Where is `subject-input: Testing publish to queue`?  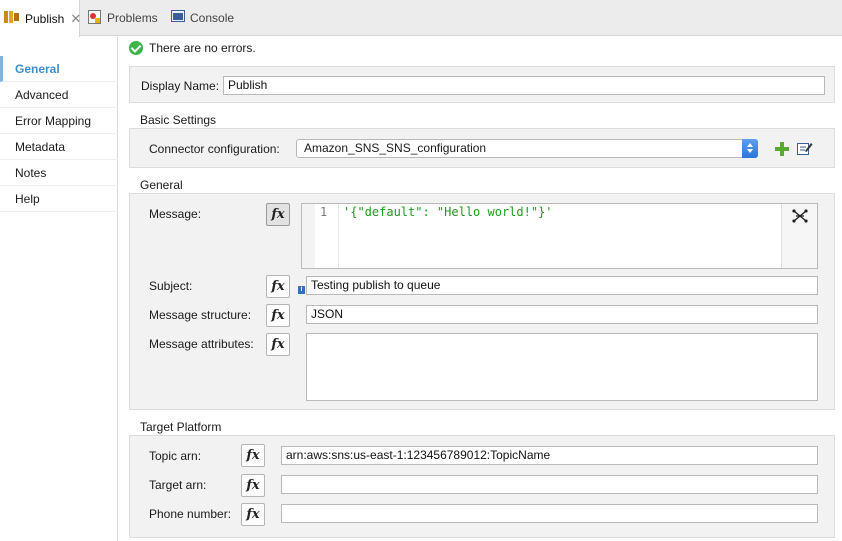 subject-input: Testing publish to queue is located at coordinates (562, 285).